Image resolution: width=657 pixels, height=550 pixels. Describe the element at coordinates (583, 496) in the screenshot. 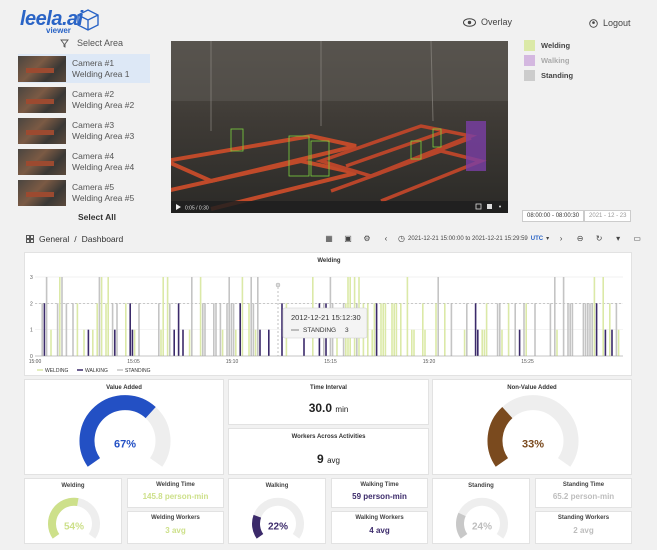

I see `activity-time-value: 65.2 person-min` at that location.